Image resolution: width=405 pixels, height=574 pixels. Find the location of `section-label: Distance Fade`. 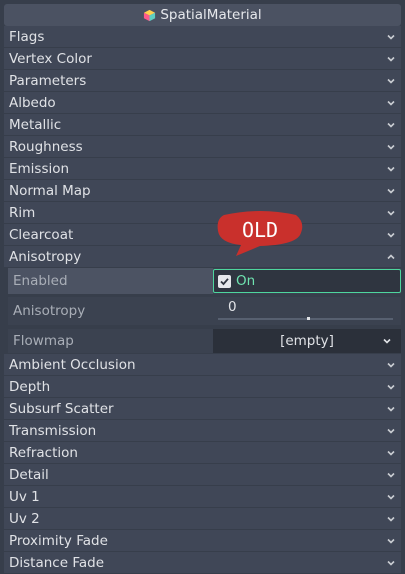

section-label: Distance Fade is located at coordinates (56, 562).